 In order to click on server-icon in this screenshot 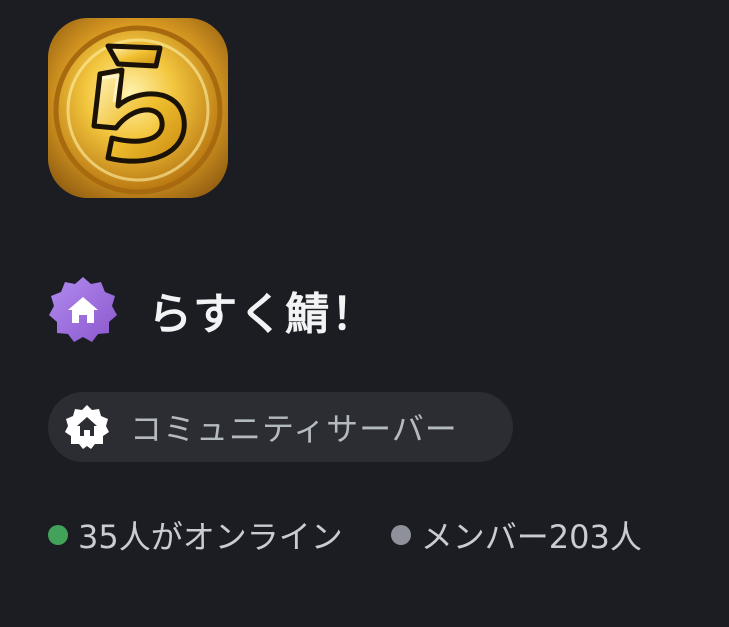, I will do `click(138, 108)`.